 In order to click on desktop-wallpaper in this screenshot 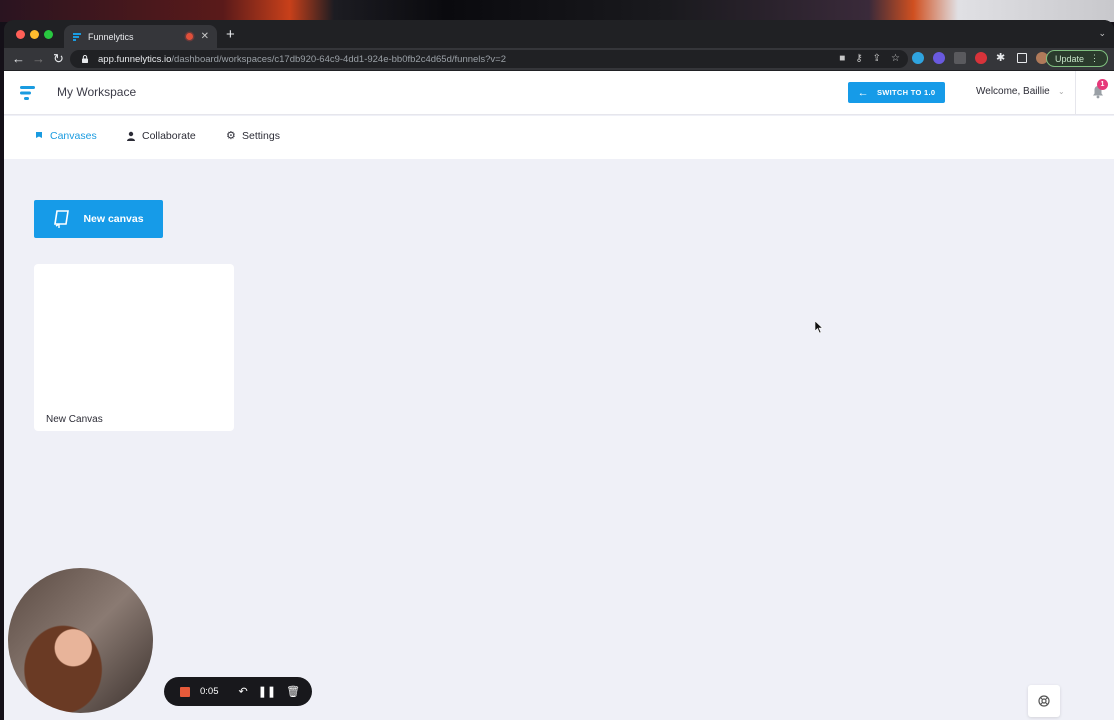, I will do `click(557, 11)`.